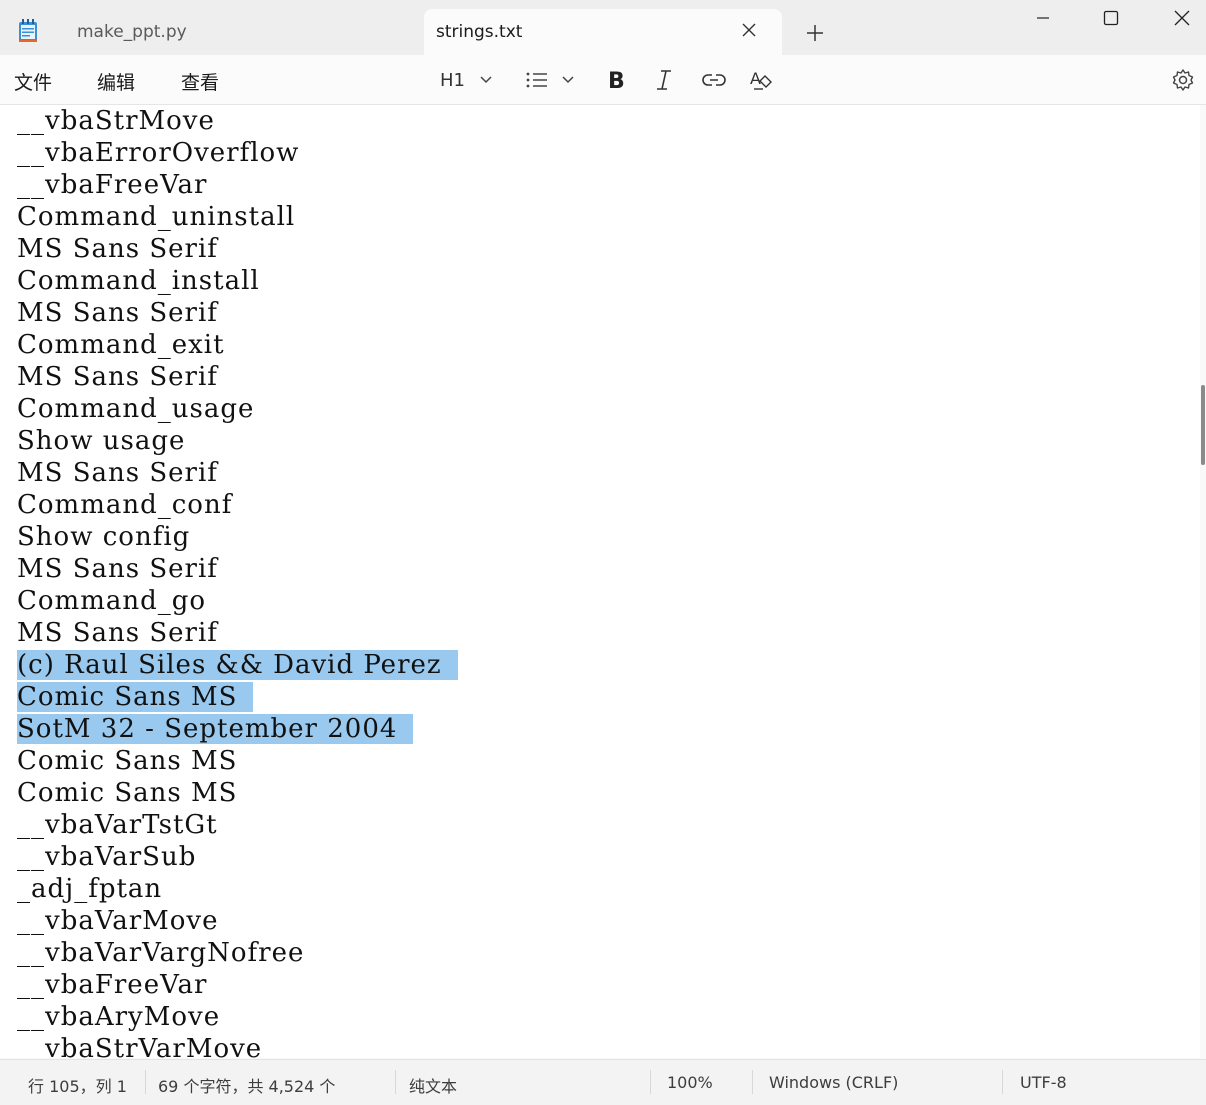 Image resolution: width=1206 pixels, height=1105 pixels. I want to click on line-text: Show usage, so click(101, 441).